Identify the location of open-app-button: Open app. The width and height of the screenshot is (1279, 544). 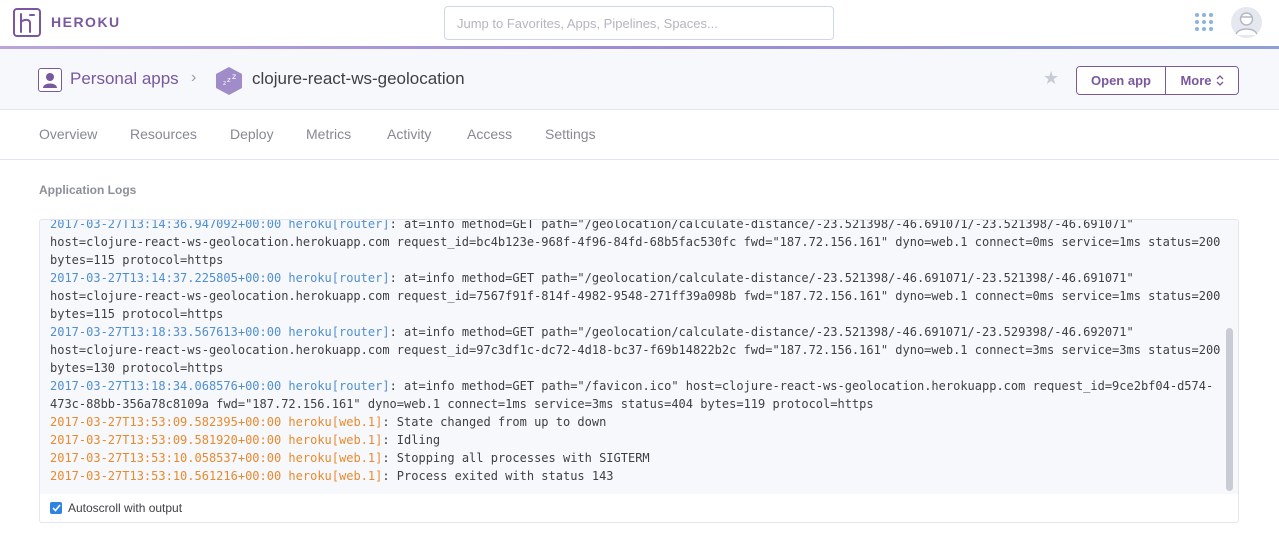
(1121, 80).